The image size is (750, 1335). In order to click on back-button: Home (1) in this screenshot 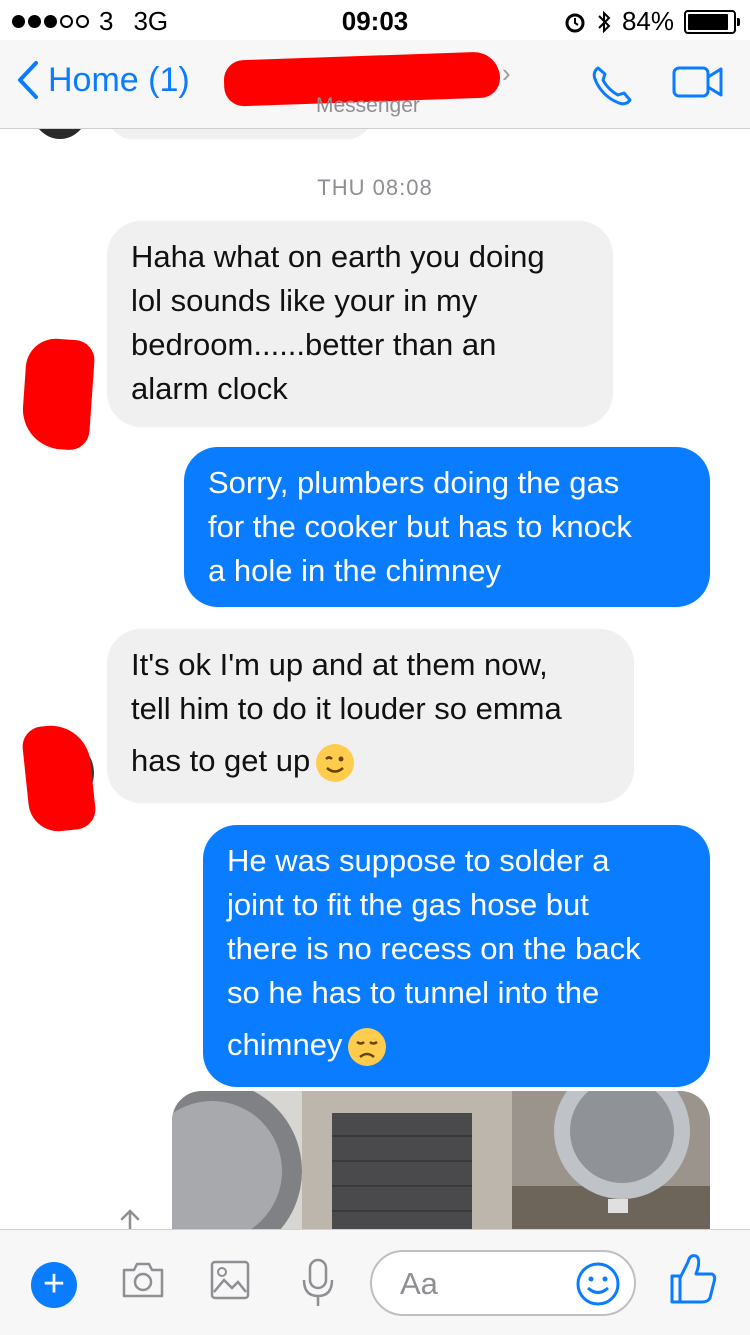, I will do `click(103, 80)`.